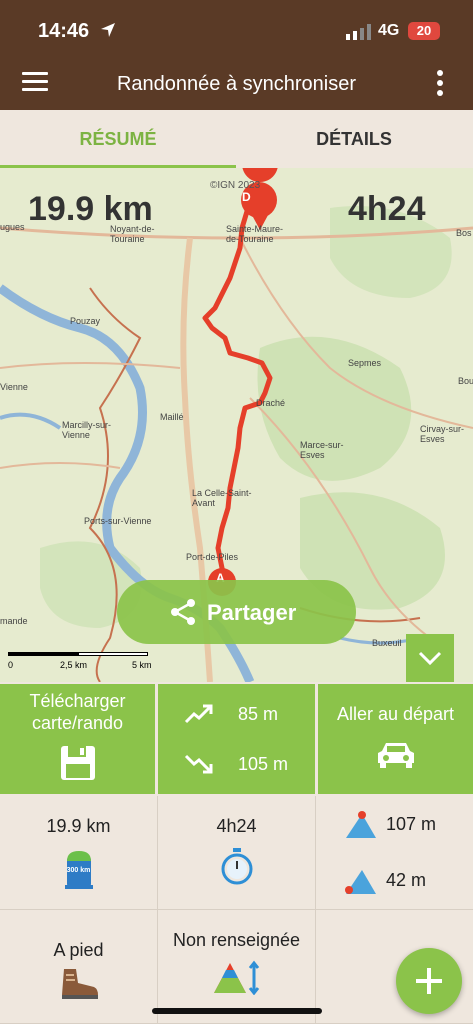  Describe the element at coordinates (236, 716) in the screenshot. I see `elevation-gain-row: 85 m` at that location.